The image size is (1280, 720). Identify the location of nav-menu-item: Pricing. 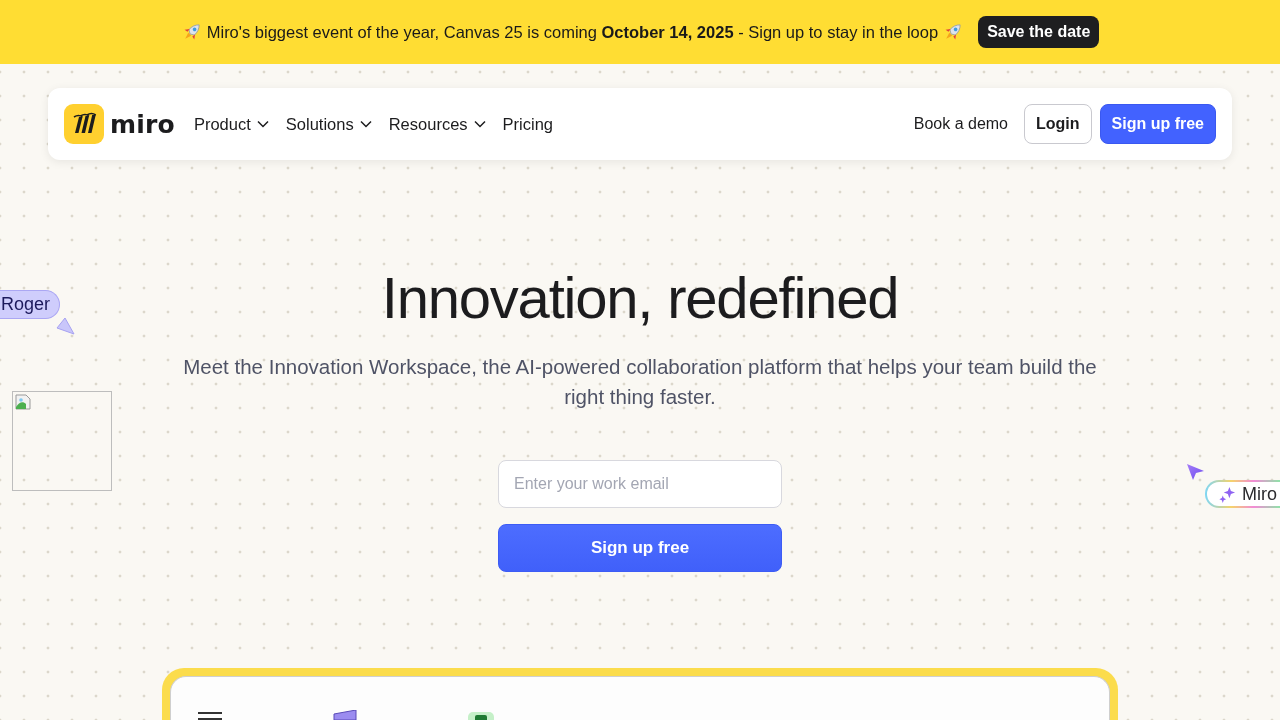
(527, 124).